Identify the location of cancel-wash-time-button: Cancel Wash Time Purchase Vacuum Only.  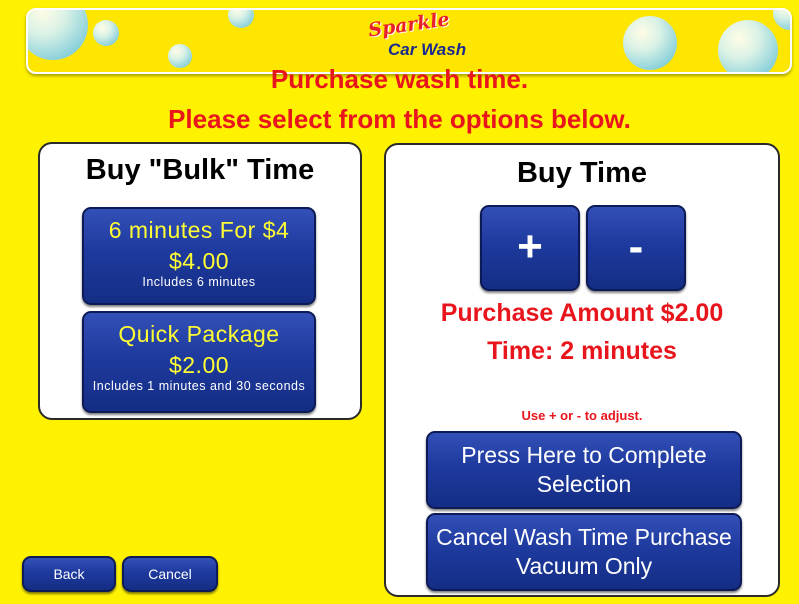
(584, 552).